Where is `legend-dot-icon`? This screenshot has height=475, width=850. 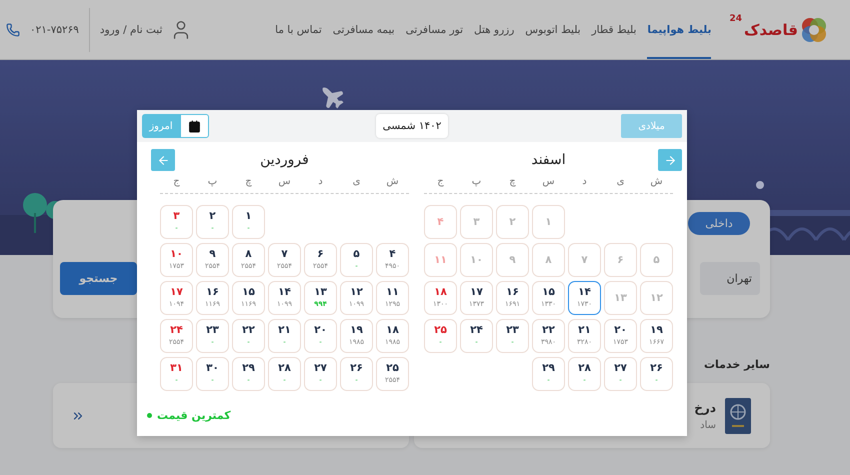 legend-dot-icon is located at coordinates (149, 415).